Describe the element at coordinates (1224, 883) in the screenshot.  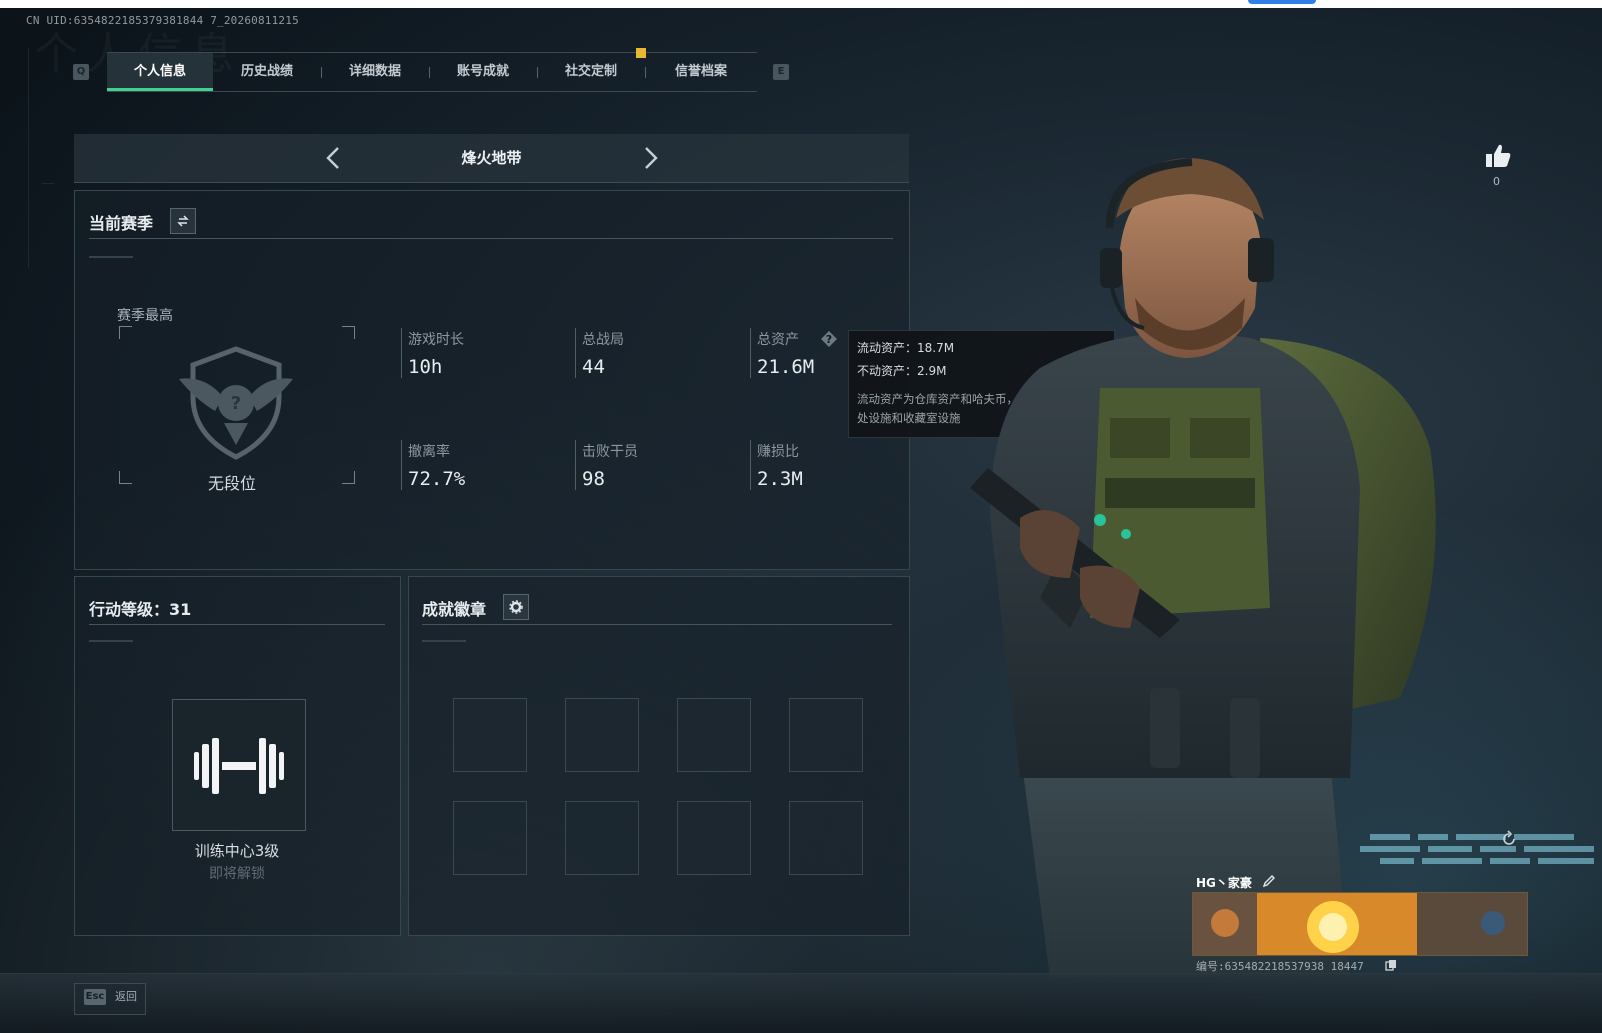
I see `player-name: HG丶家豪` at that location.